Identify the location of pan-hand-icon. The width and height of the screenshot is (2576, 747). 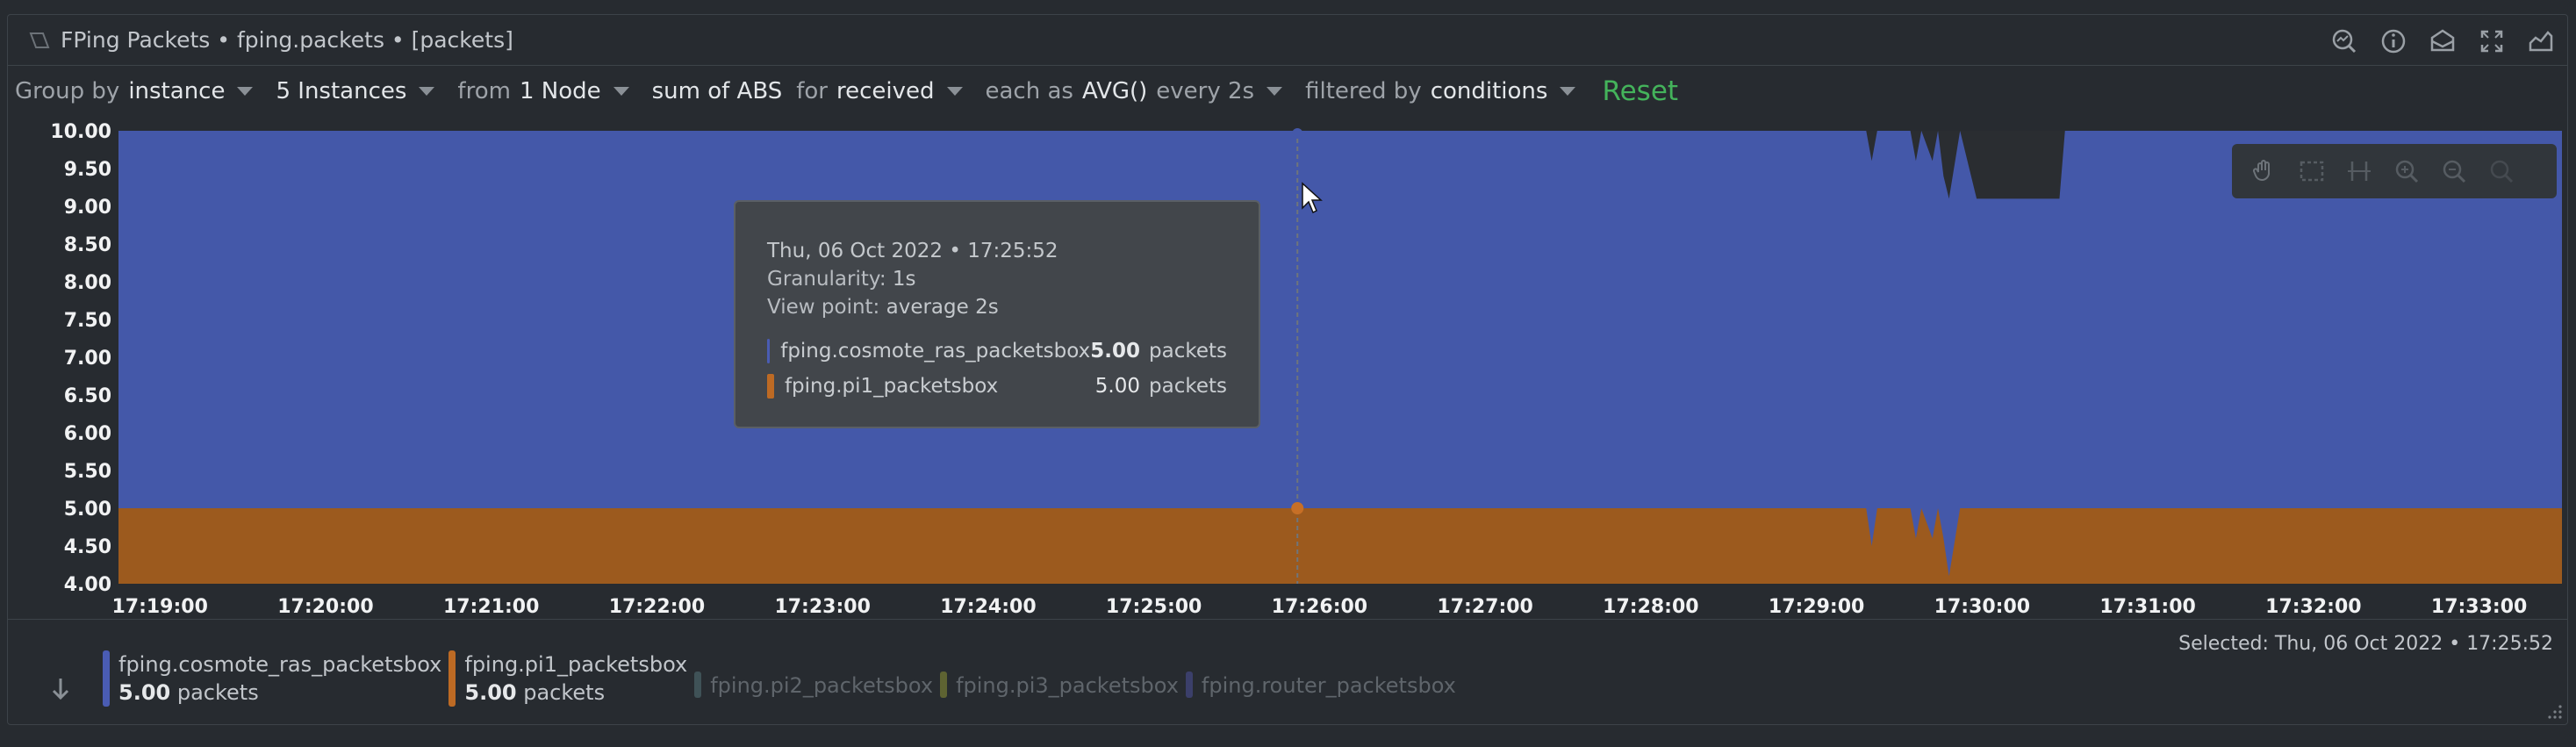
(2264, 171).